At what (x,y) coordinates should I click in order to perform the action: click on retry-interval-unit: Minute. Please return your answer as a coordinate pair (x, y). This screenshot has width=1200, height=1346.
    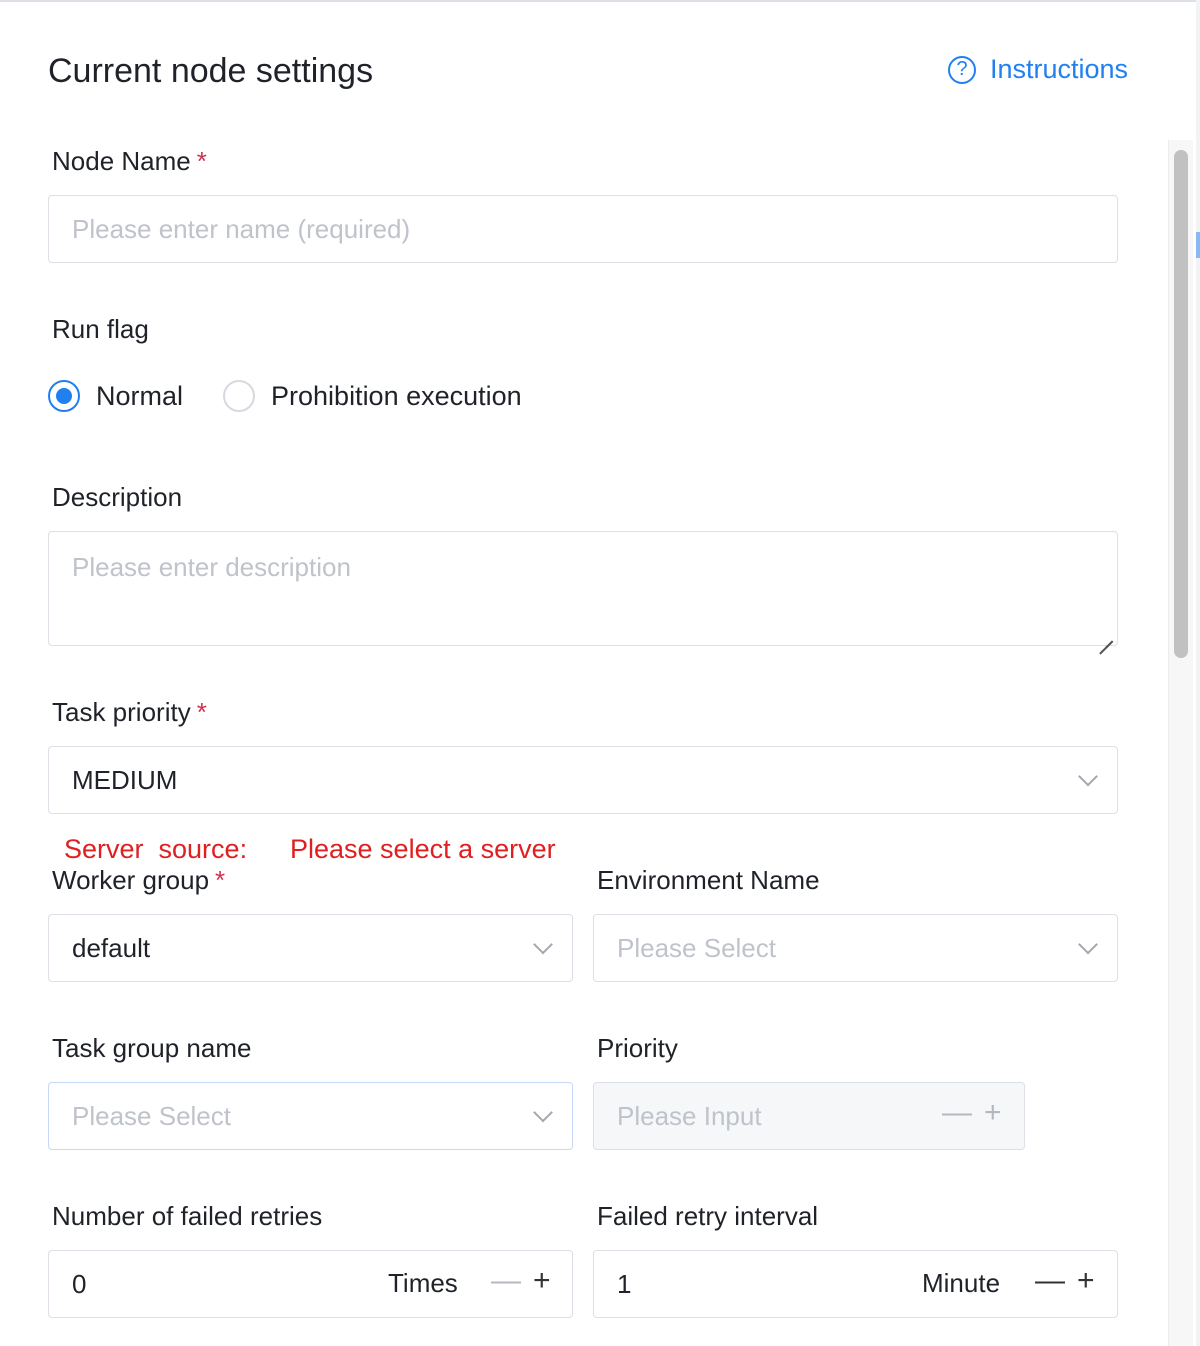
    Looking at the image, I should click on (961, 1283).